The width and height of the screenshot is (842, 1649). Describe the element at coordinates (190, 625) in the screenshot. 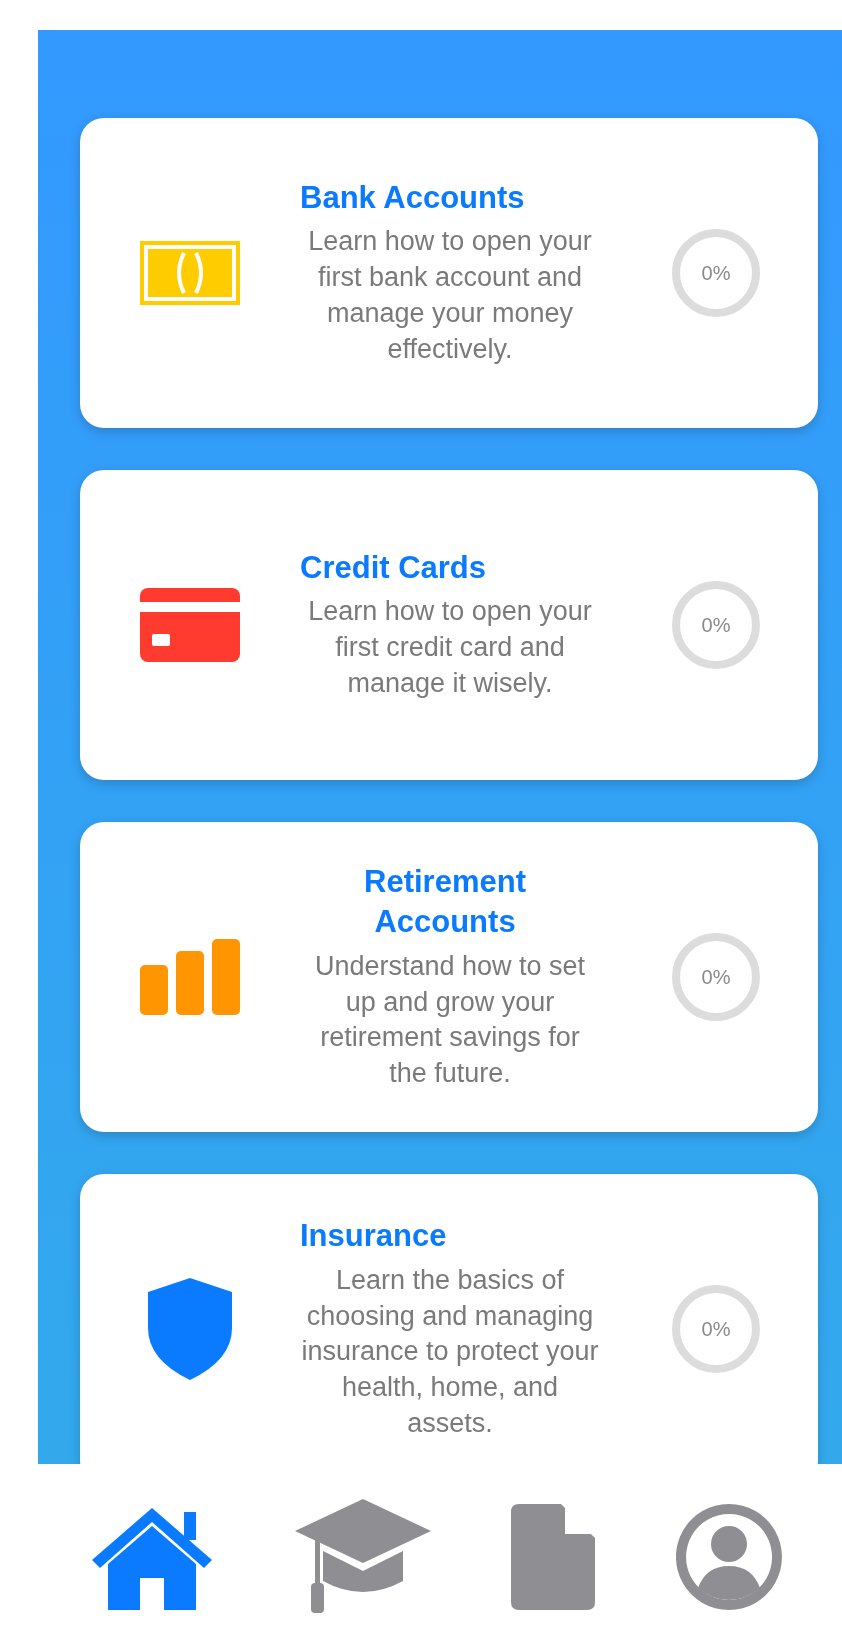

I see `credit-card-icon` at that location.